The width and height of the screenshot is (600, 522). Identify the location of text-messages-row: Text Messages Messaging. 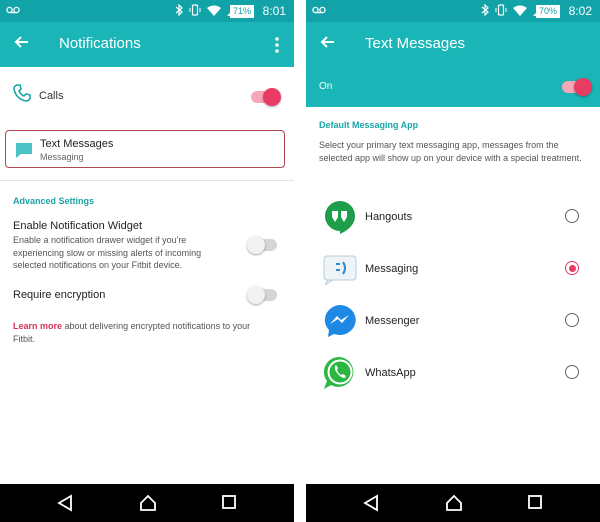
(145, 149).